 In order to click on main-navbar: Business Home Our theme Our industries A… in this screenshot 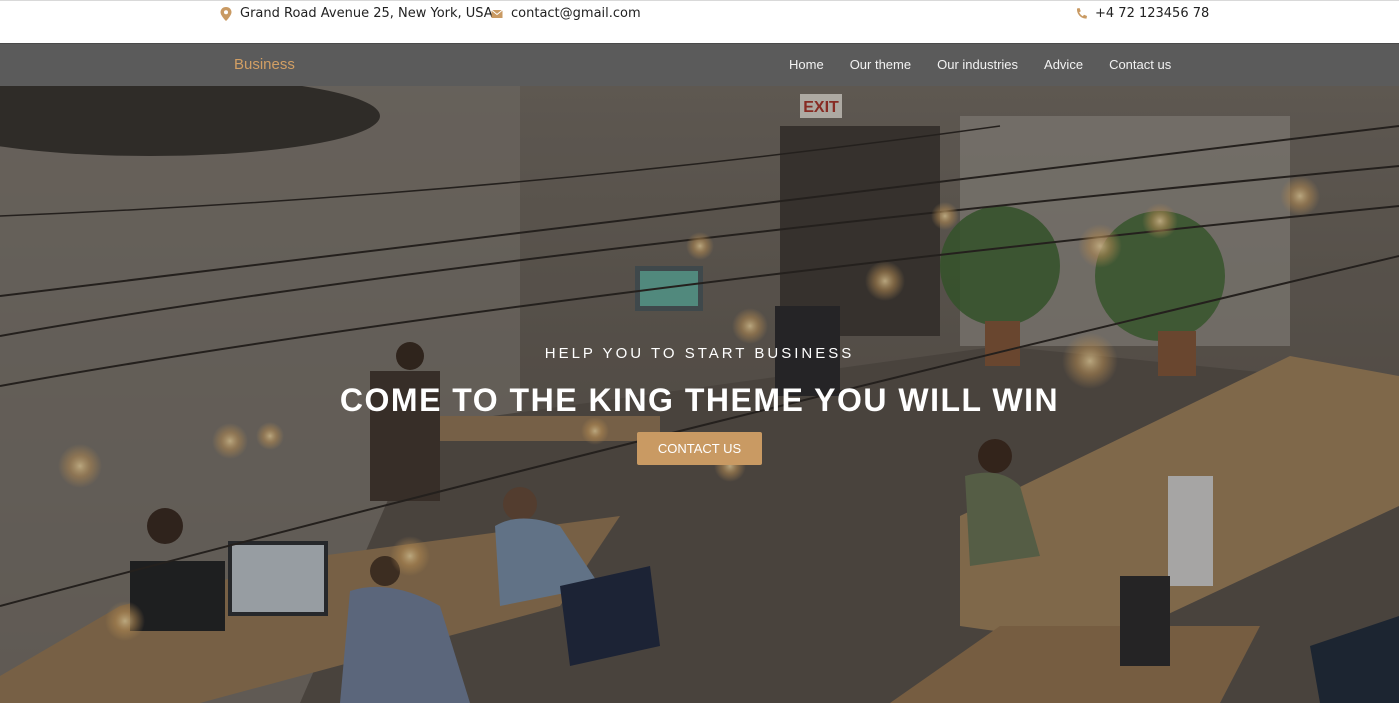, I will do `click(699, 64)`.